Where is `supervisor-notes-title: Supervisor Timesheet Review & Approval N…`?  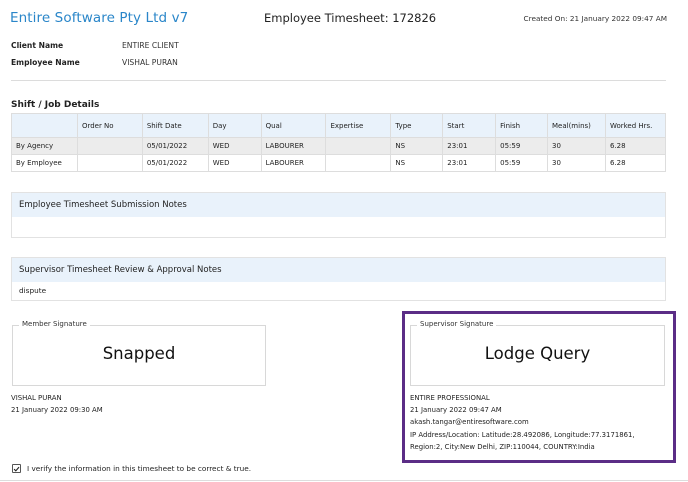
supervisor-notes-title: Supervisor Timesheet Review & Approval N… is located at coordinates (338, 270).